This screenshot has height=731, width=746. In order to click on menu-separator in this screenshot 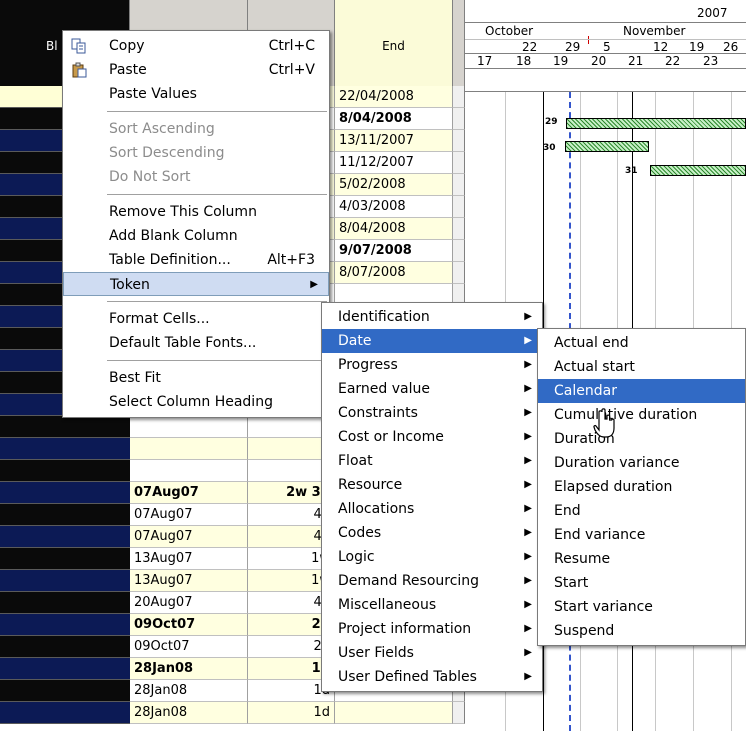, I will do `click(217, 360)`.